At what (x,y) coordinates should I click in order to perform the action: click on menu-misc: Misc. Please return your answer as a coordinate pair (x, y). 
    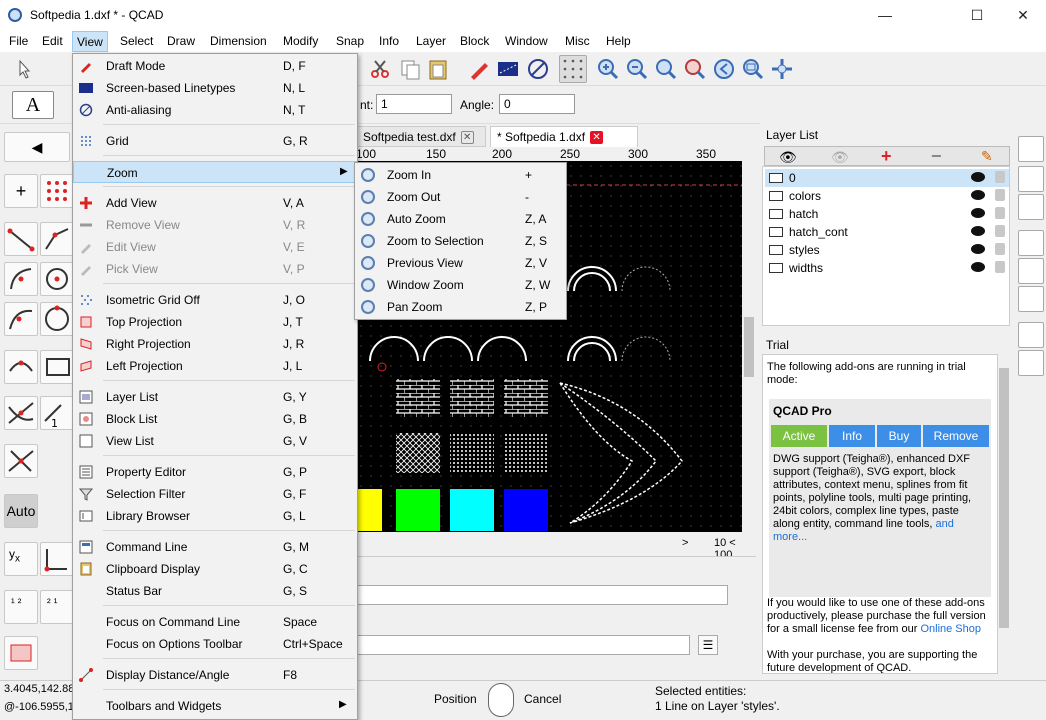
    Looking at the image, I should click on (577, 41).